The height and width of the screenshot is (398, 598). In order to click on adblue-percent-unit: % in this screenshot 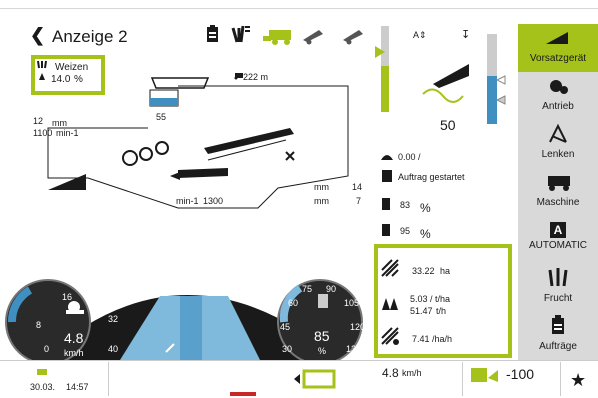, I will do `click(425, 234)`.